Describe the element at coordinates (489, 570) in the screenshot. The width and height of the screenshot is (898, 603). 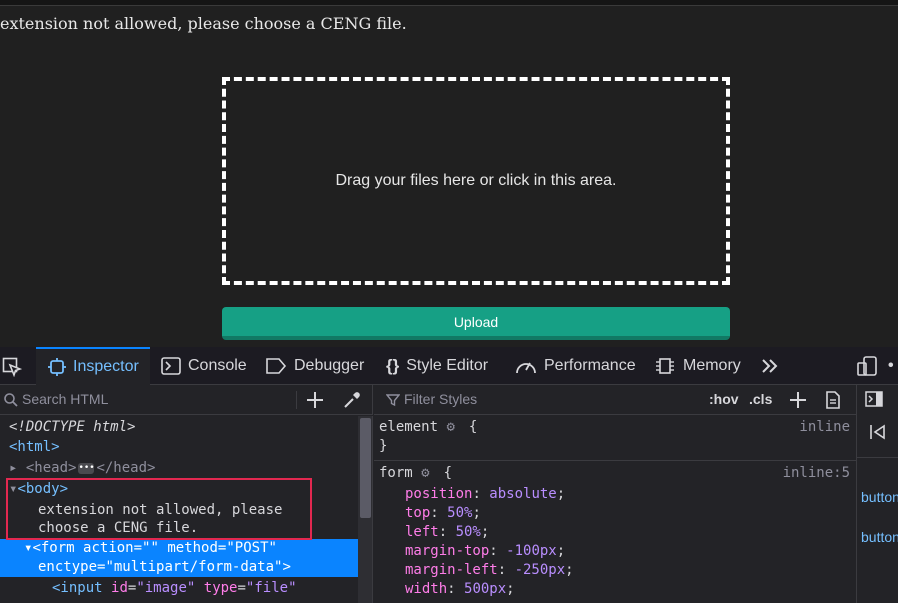
I see `css-declaration: margin-left: -250px;` at that location.